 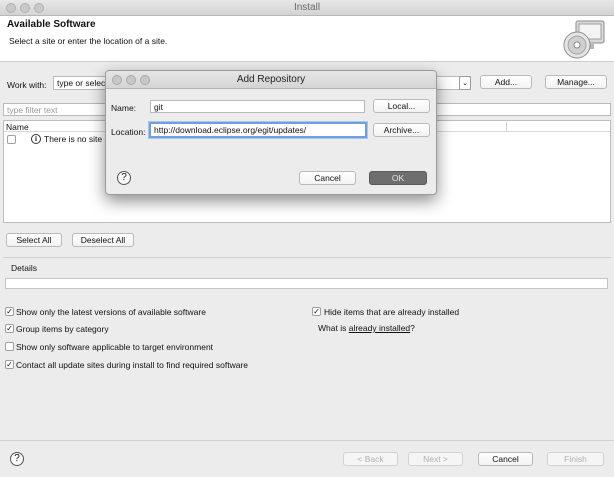 What do you see at coordinates (11, 139) in the screenshot?
I see `tree-item-checkbox` at bounding box center [11, 139].